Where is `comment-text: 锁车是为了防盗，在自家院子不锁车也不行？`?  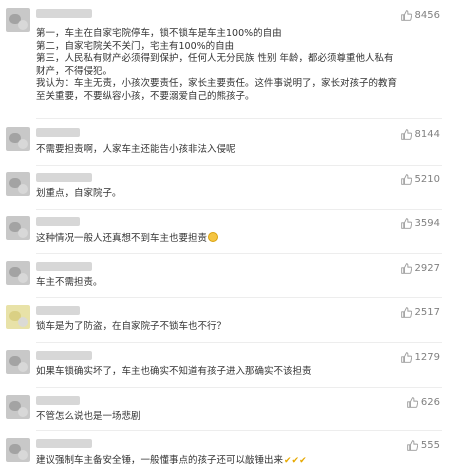
comment-text: 锁车是为了防盗，在自家院子不锁车也不行？ is located at coordinates (131, 326).